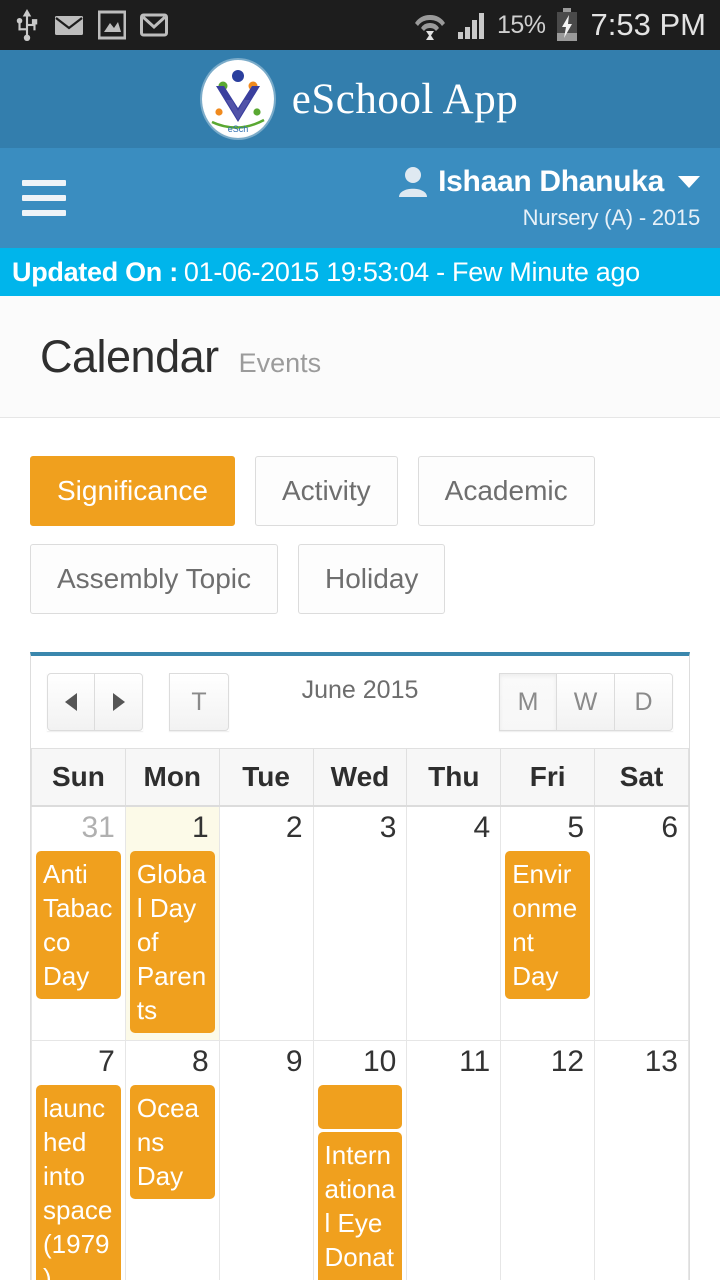 This screenshot has width=720, height=1280. I want to click on calendar-weekday-header: Sun Mon Tue Wed Thu Fri Sat, so click(360, 777).